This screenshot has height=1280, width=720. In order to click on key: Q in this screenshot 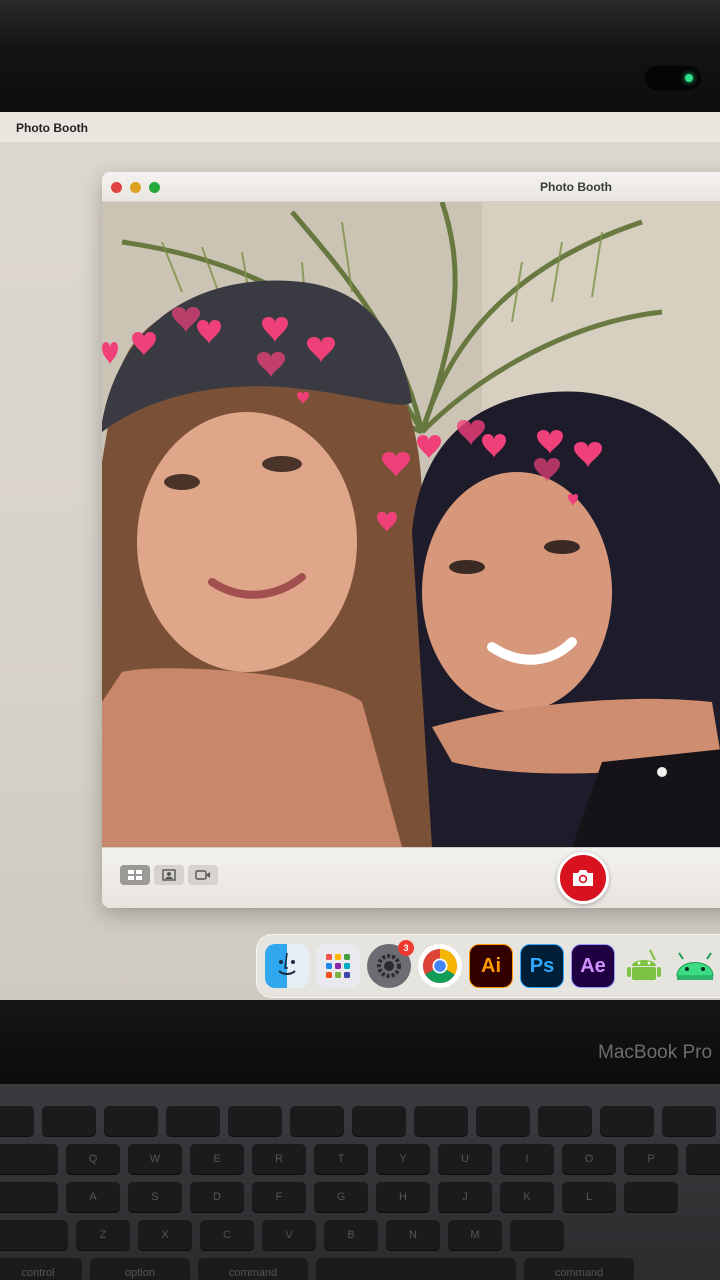, I will do `click(93, 1159)`.